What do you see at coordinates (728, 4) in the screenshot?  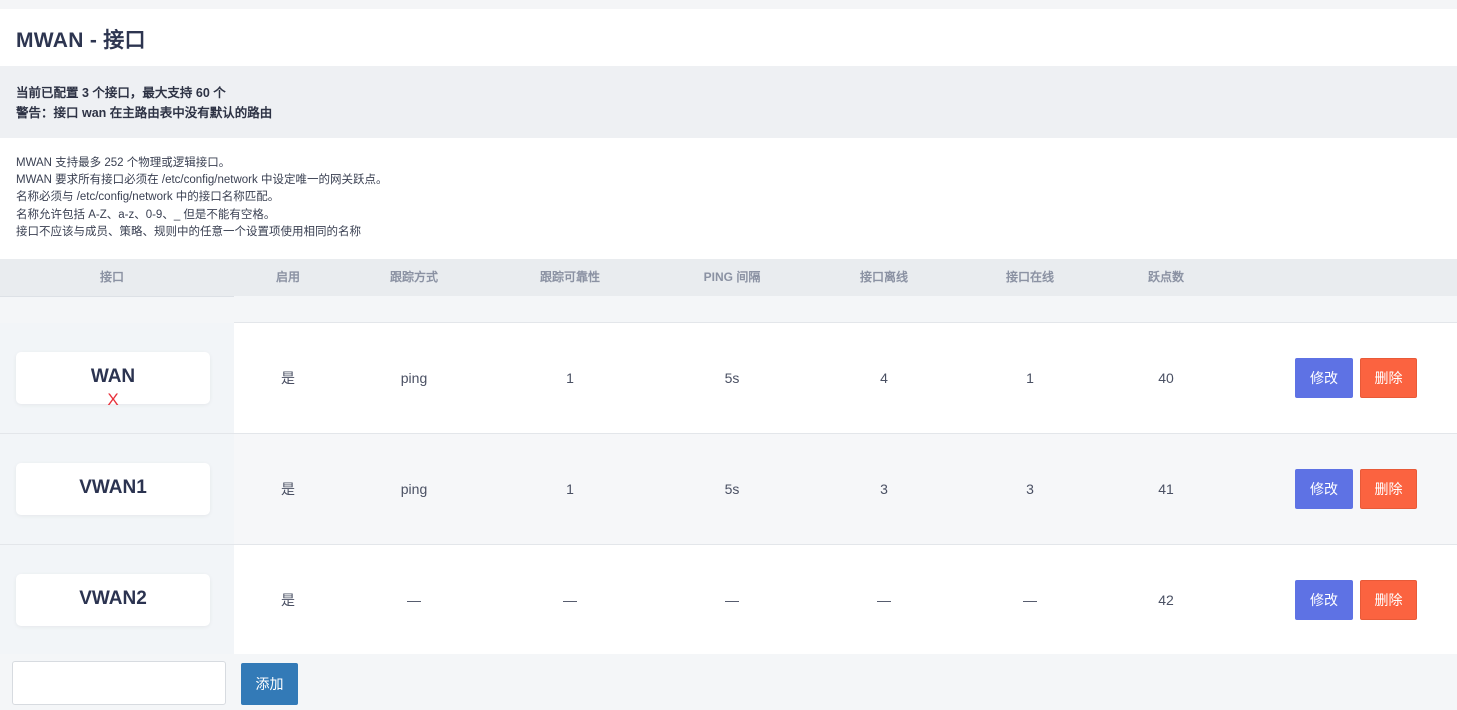 I see `top-strip` at bounding box center [728, 4].